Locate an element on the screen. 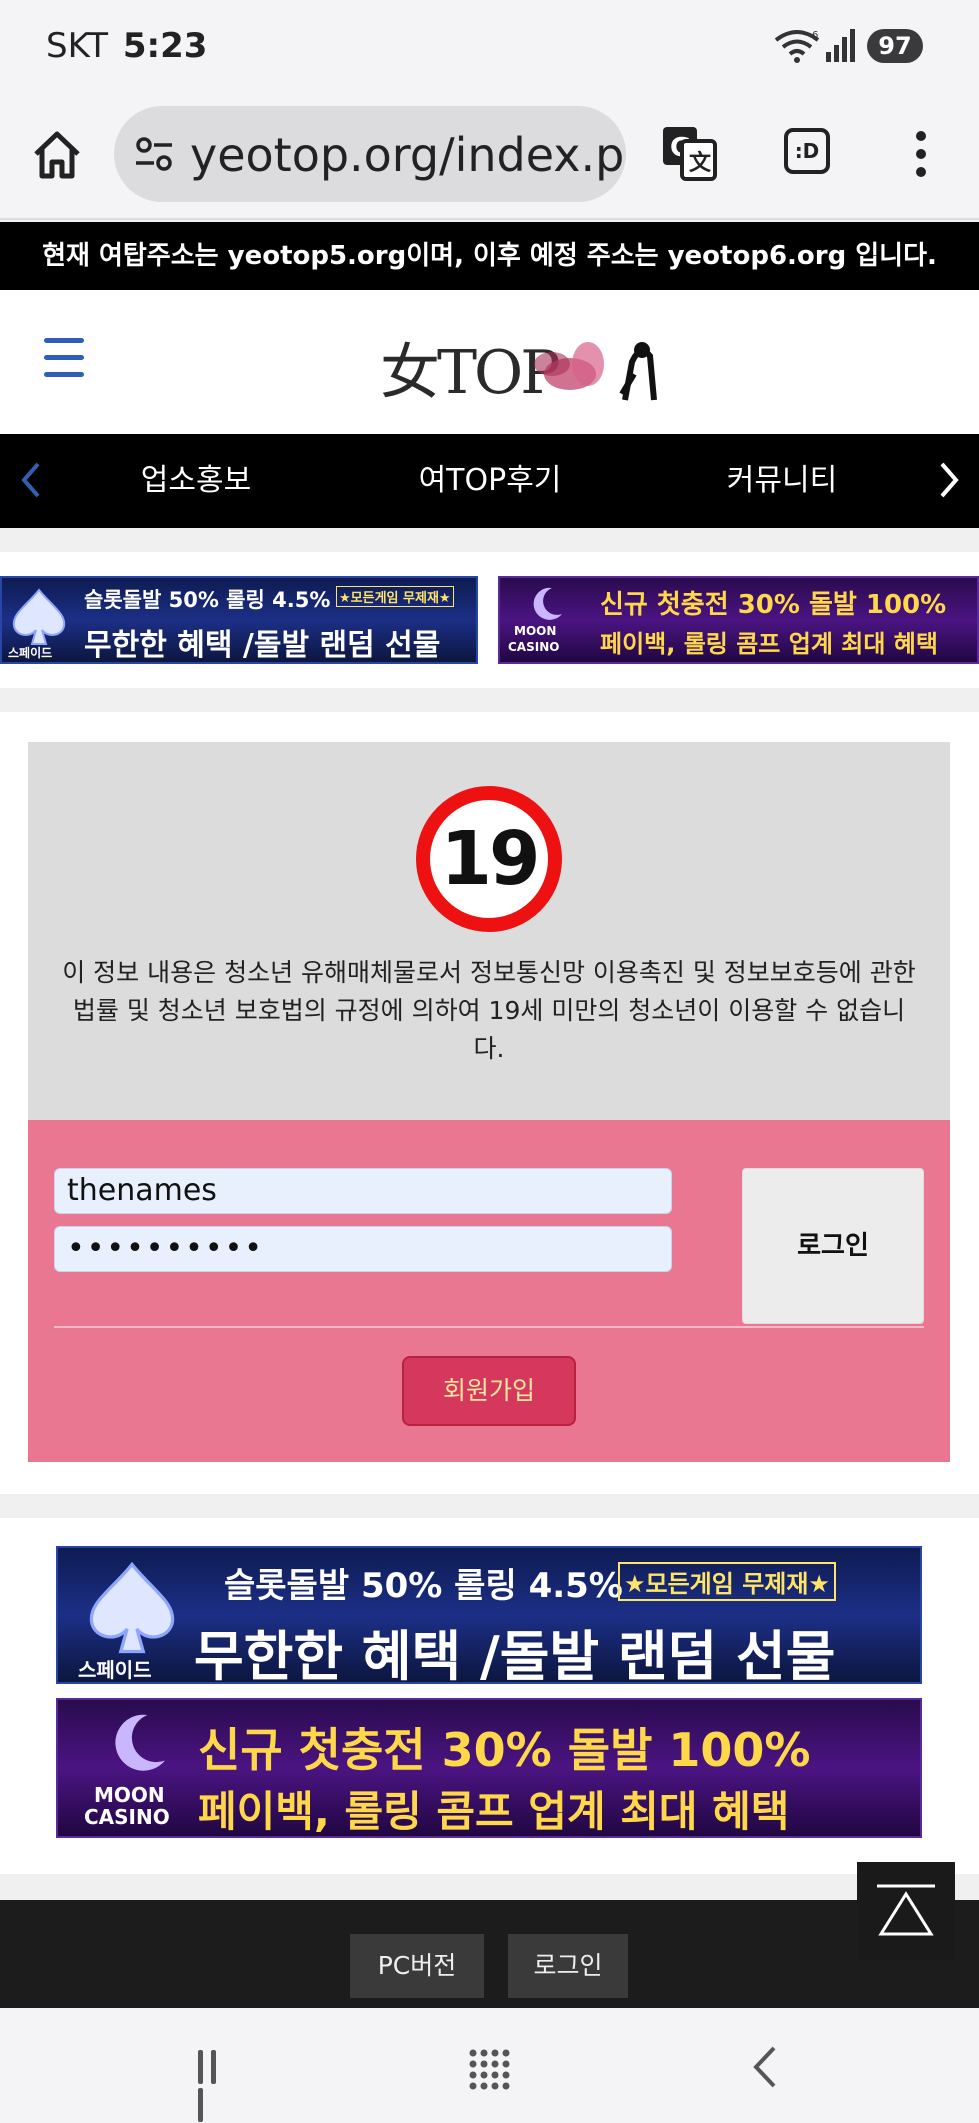 The image size is (979, 2123). hamburger-menu-icon is located at coordinates (64, 359).